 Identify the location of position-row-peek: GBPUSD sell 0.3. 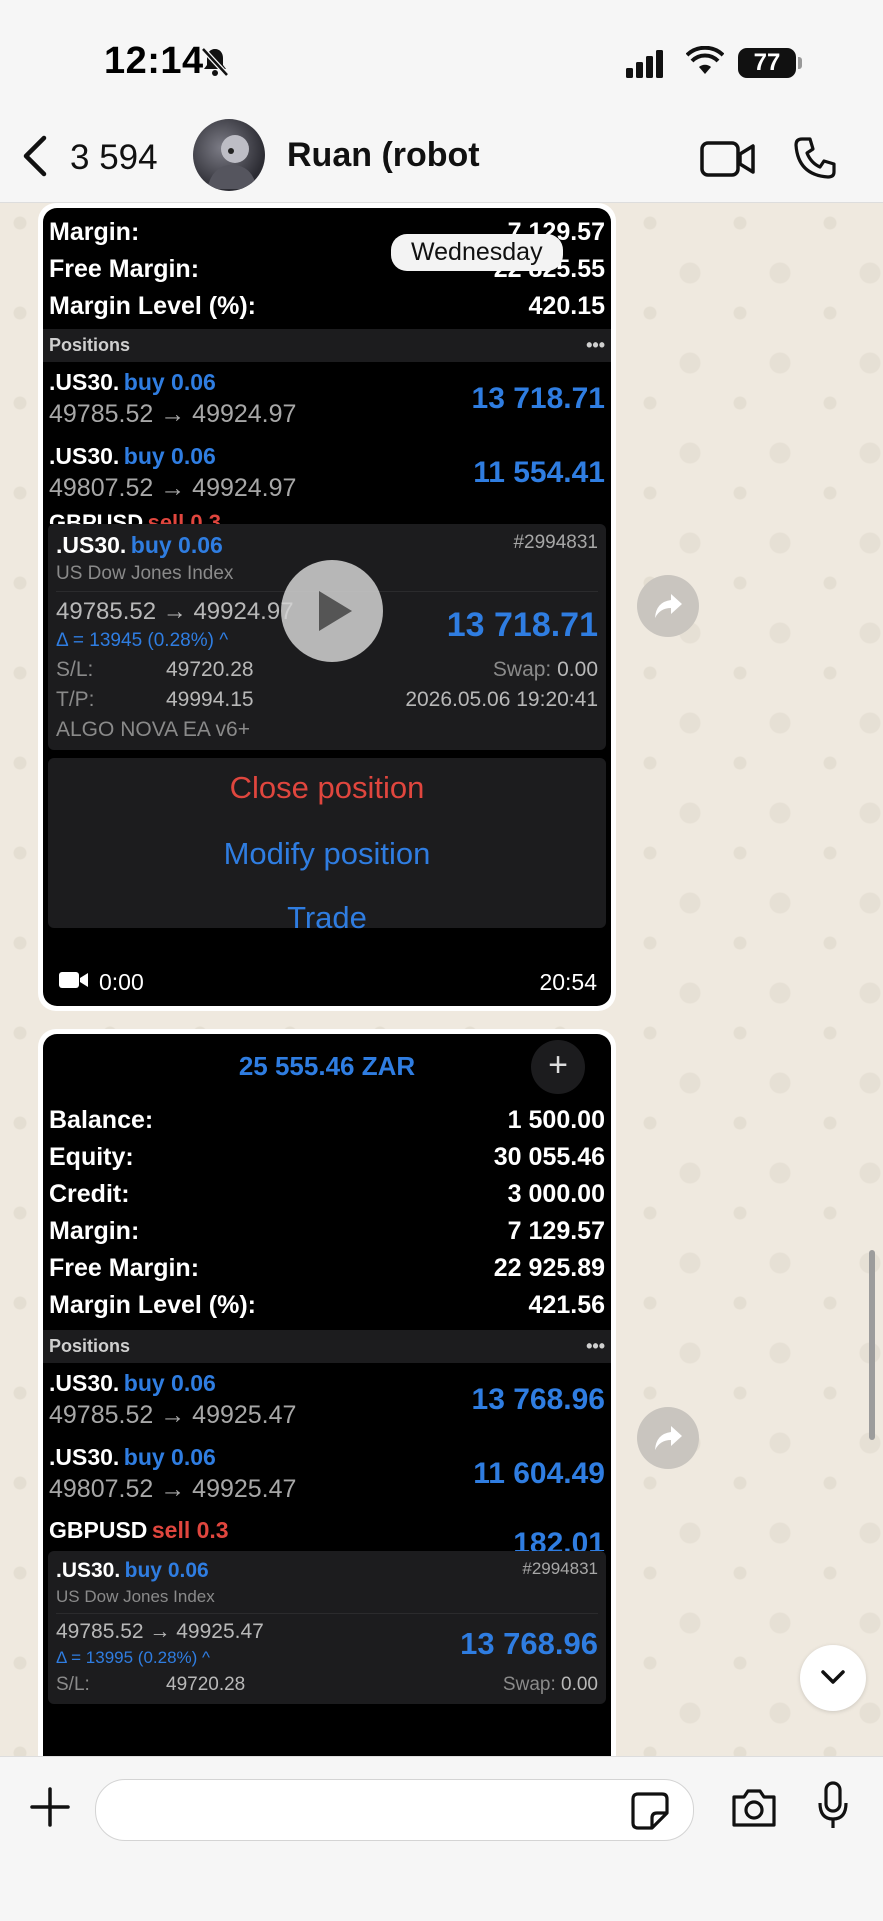
(135, 517).